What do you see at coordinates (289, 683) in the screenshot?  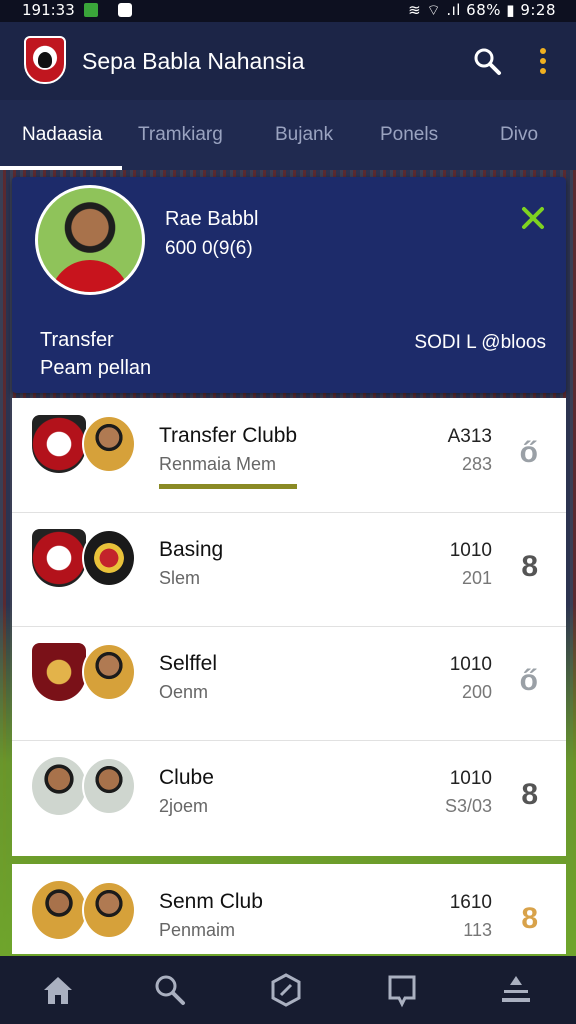 I see `list-item: Selffel Oenm 1010 200 ő` at bounding box center [289, 683].